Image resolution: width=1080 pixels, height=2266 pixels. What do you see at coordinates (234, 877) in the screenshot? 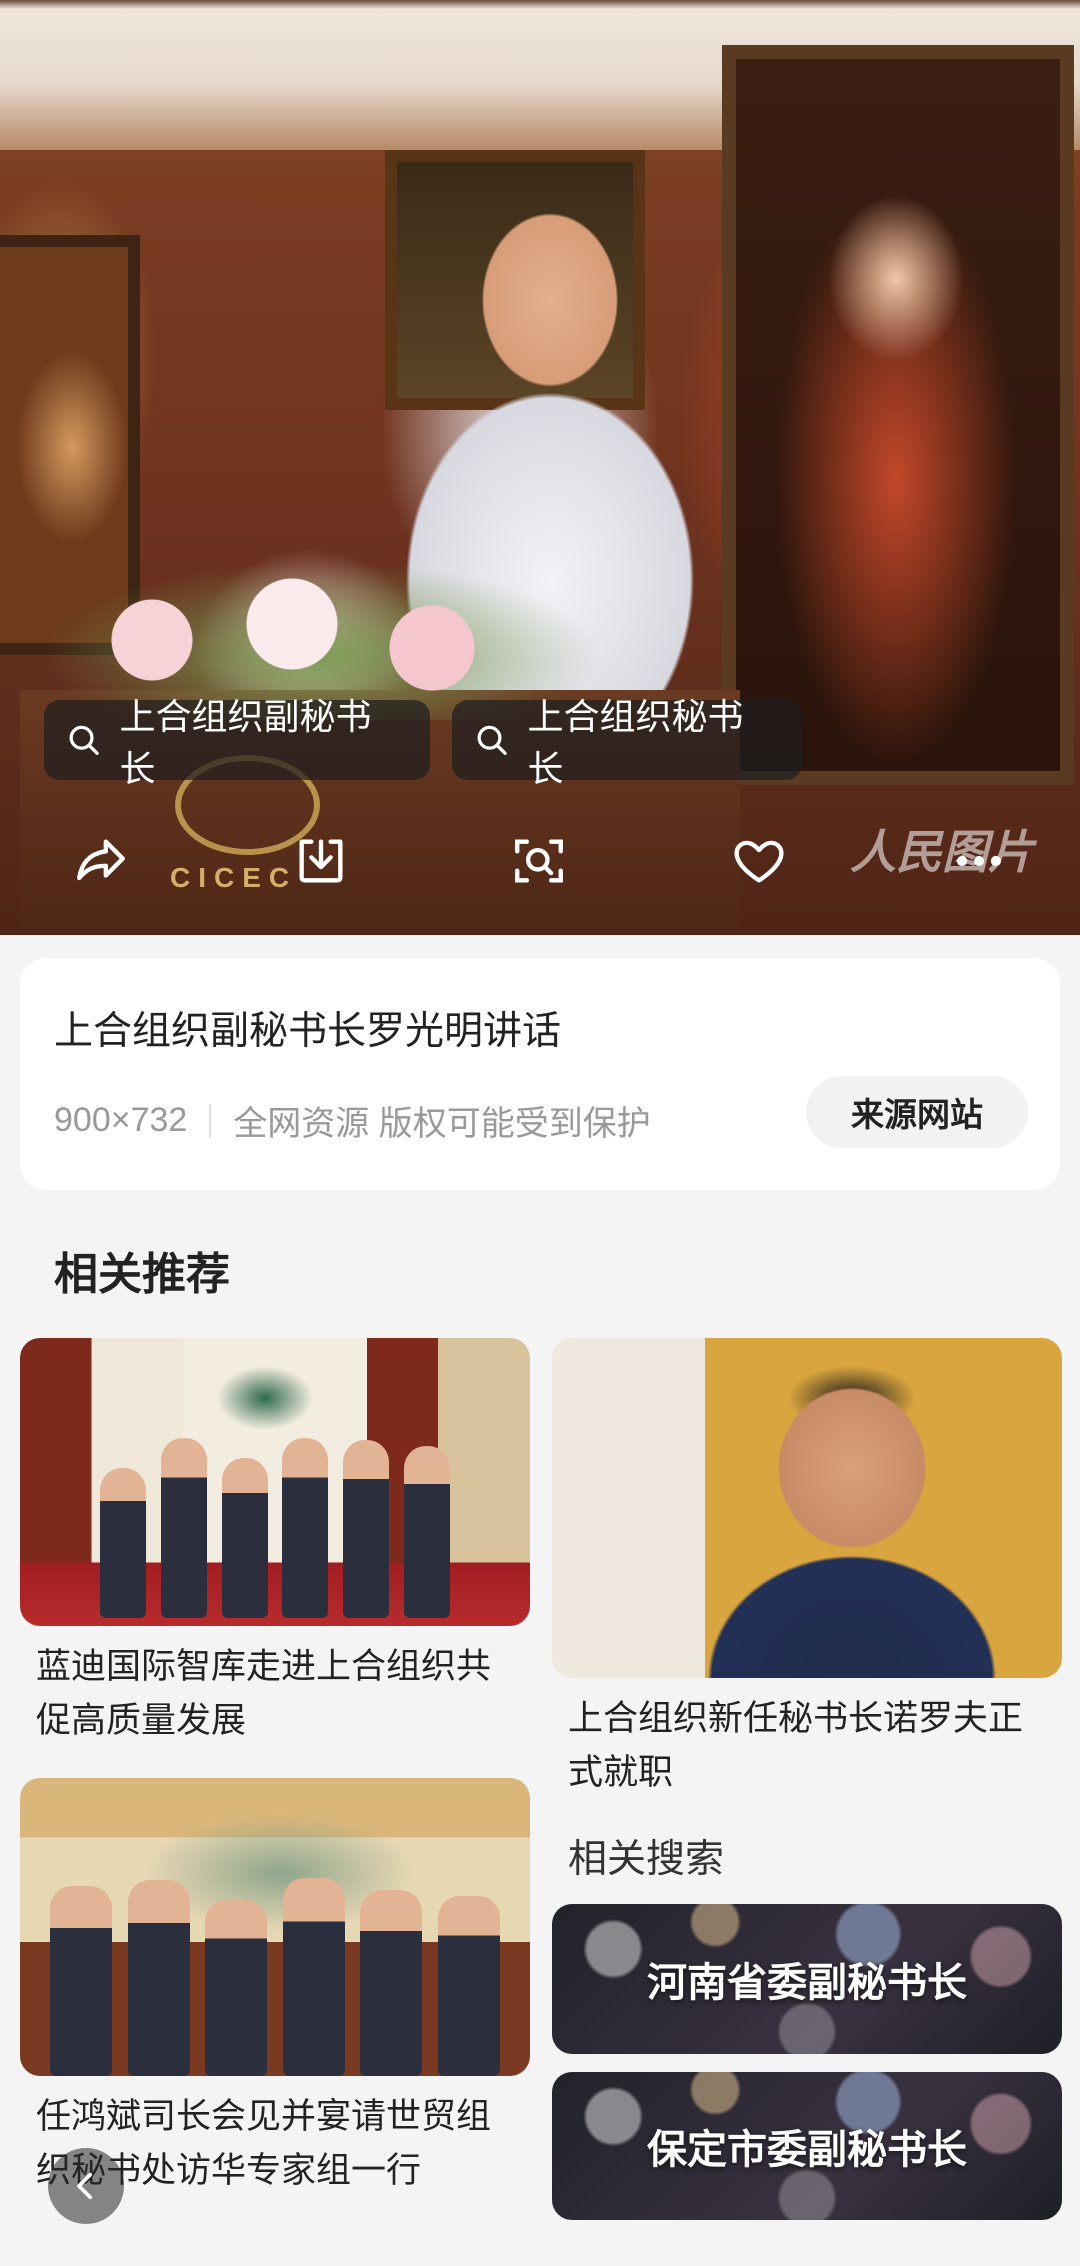
I see `podium-logo-text: CICEC` at bounding box center [234, 877].